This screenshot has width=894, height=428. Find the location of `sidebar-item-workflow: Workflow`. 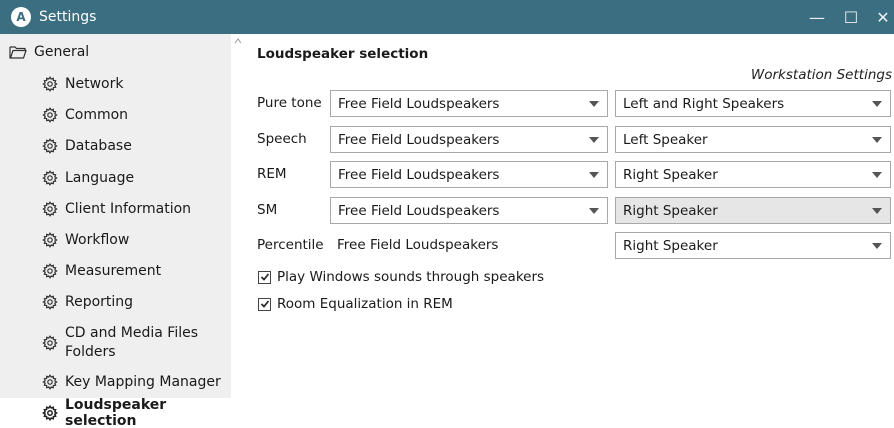

sidebar-item-workflow: Workflow is located at coordinates (115, 240).